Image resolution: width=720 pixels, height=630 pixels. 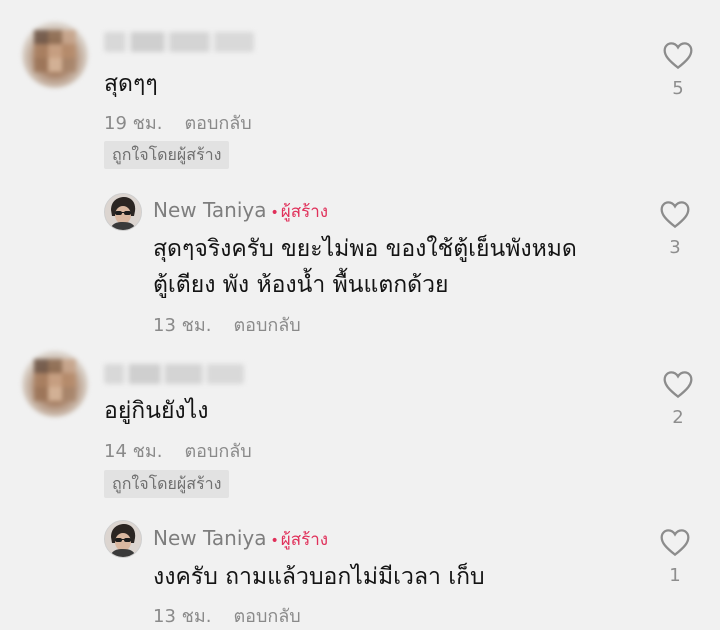 What do you see at coordinates (675, 247) in the screenshot?
I see `like-count: 3` at bounding box center [675, 247].